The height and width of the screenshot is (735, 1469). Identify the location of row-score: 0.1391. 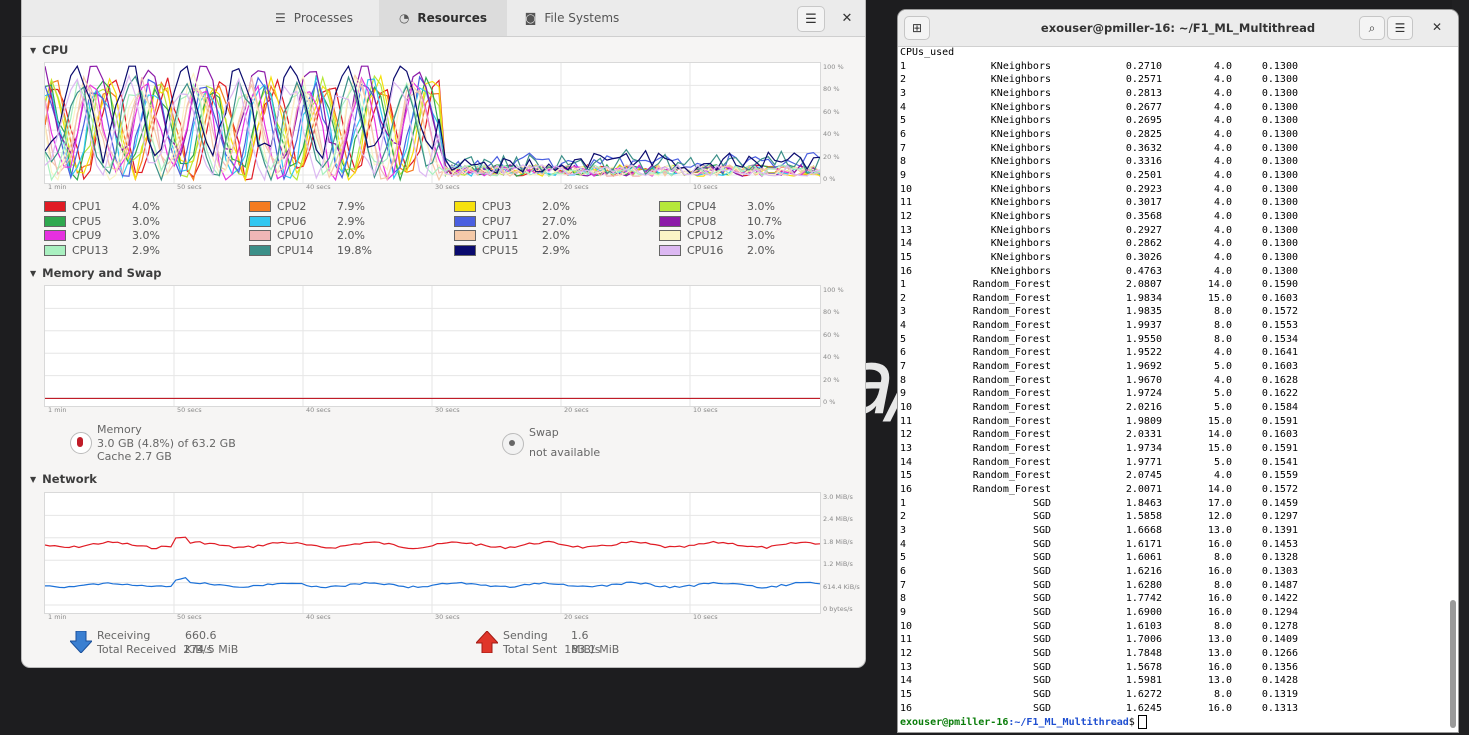
(1279, 530).